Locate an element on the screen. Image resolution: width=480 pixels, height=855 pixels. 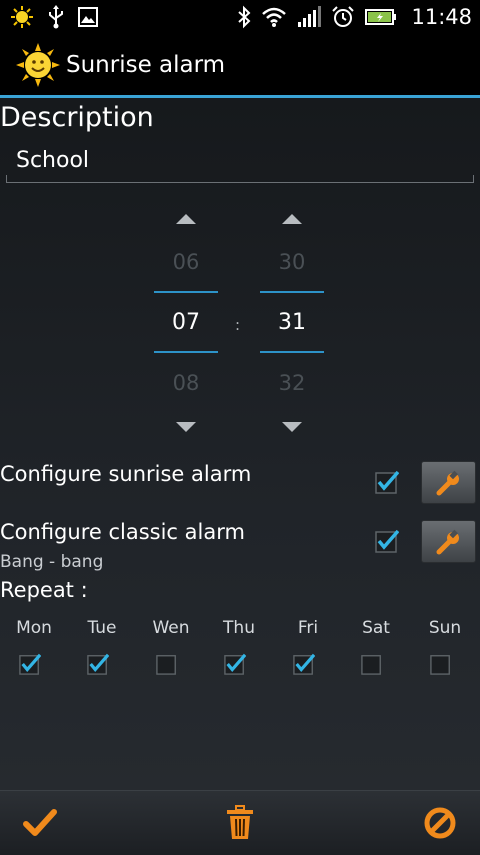
sunrise-settings-button is located at coordinates (448, 482).